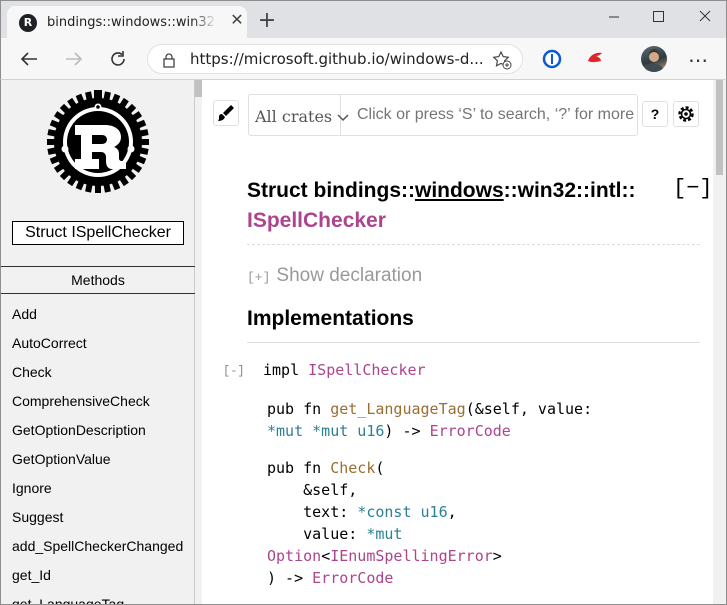  Describe the element at coordinates (312, 512) in the screenshot. I see `code-param: text:` at that location.